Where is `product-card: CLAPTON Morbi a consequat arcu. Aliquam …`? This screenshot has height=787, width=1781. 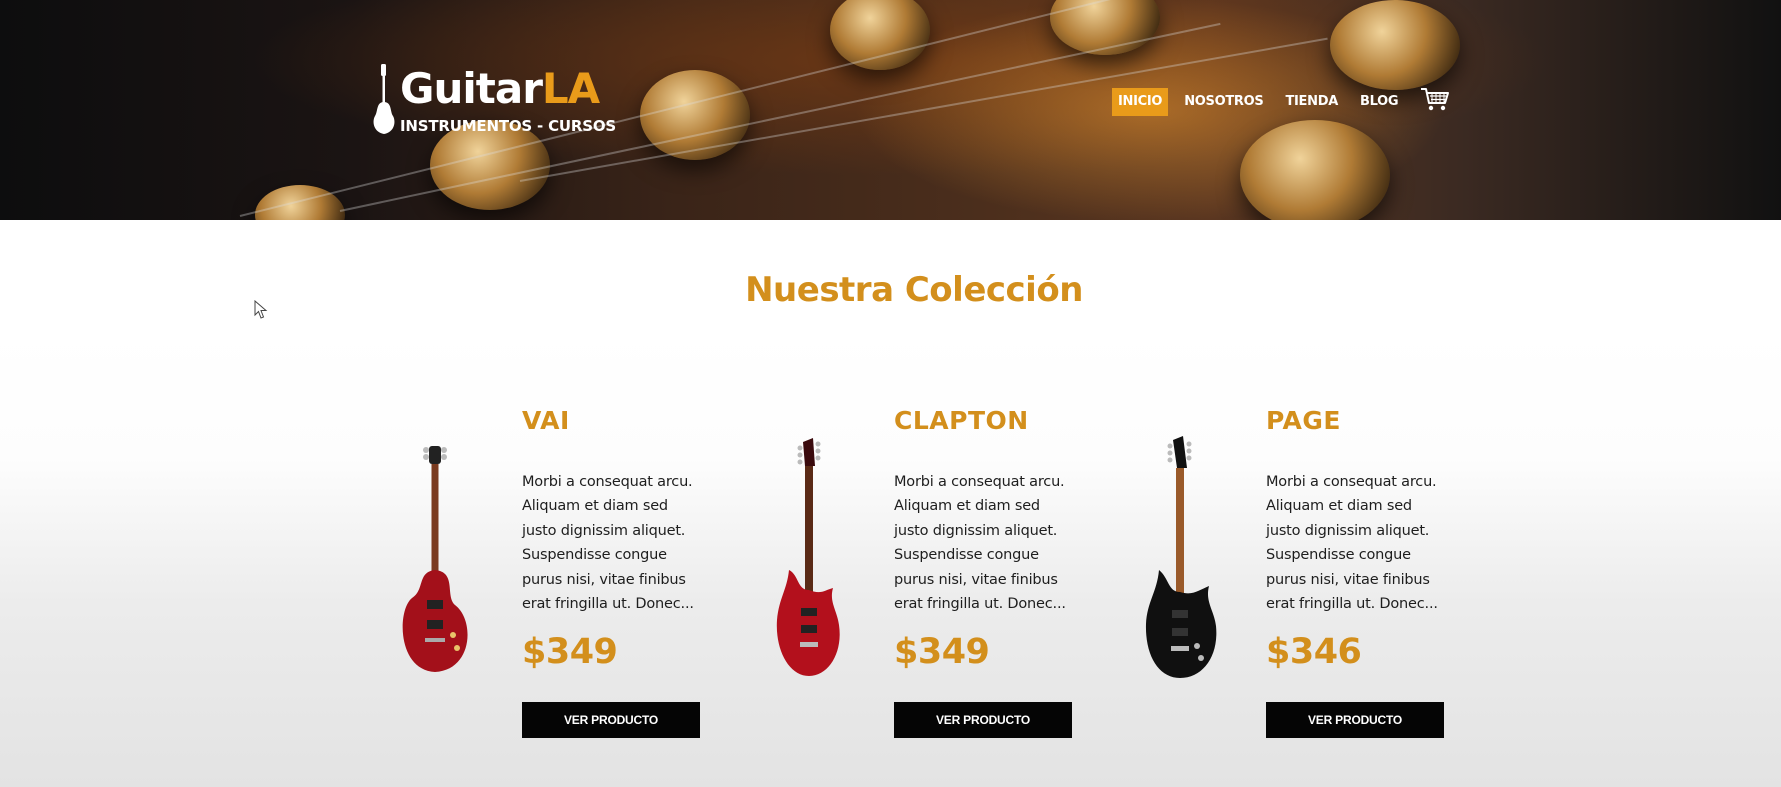
product-card: CLAPTON Morbi a consequat arcu. Aliquam … is located at coordinates (937, 575).